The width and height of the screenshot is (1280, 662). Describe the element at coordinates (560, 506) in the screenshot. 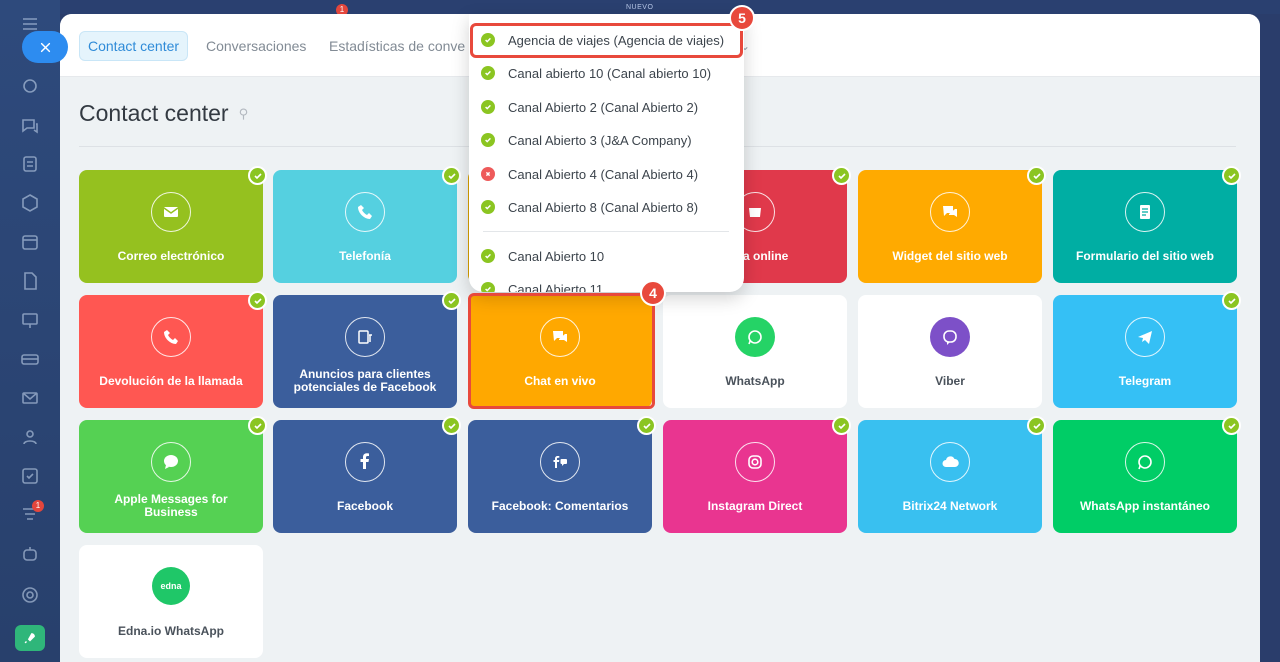

I see `tile-label: Facebook: Comentarios` at that location.